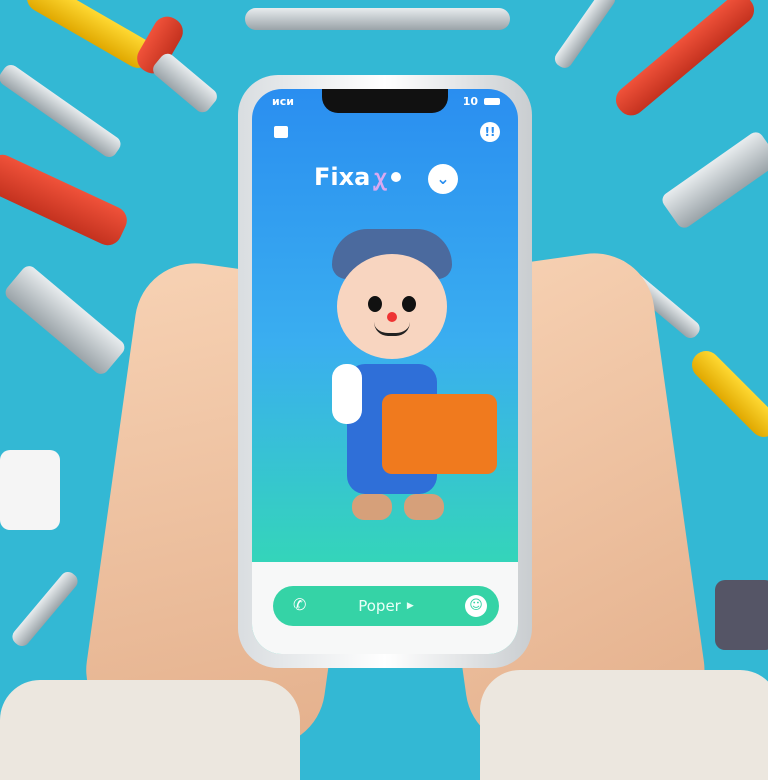 The height and width of the screenshot is (780, 768). I want to click on app-logo: Fixa ꭕ, so click(357, 177).